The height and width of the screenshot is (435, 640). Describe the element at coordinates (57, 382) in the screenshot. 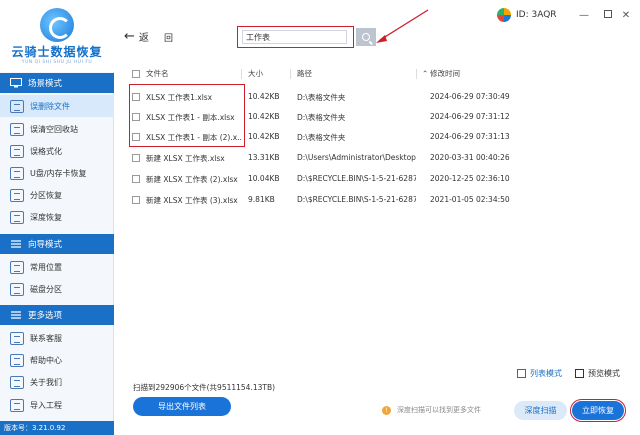

I see `nav-about-us: 关于我们` at that location.